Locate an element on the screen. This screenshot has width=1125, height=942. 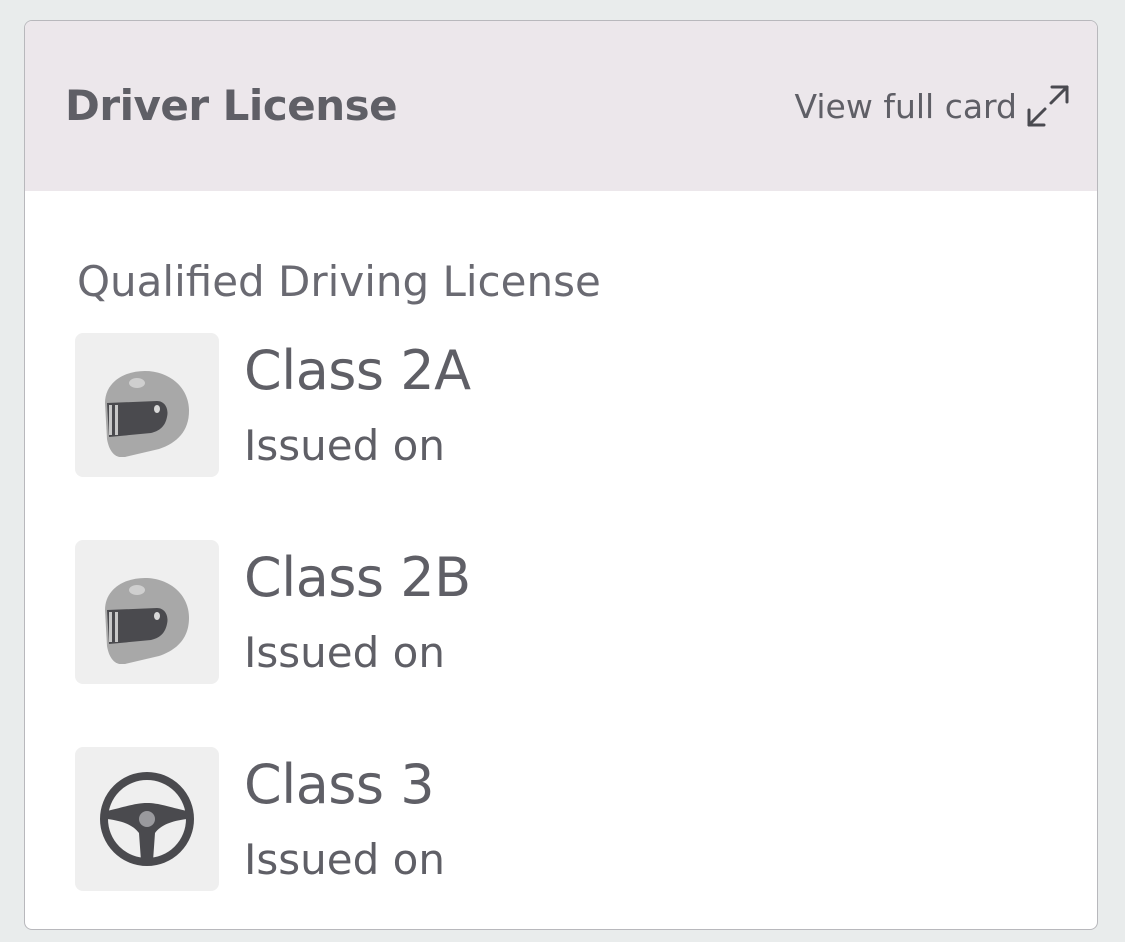
steering-wheel-icon is located at coordinates (147, 819).